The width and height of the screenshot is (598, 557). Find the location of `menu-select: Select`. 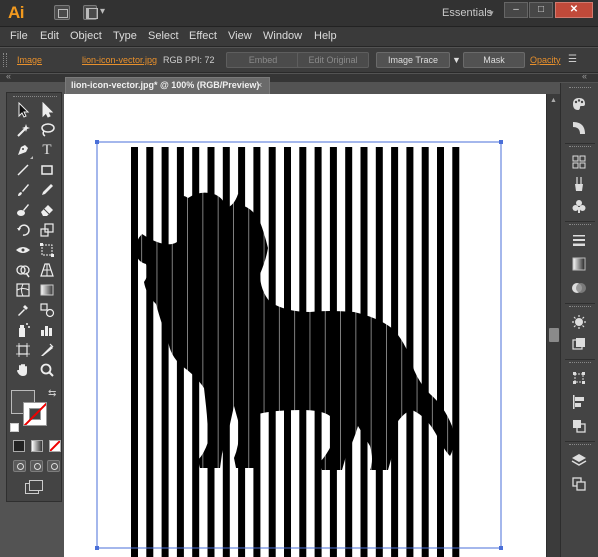

menu-select: Select is located at coordinates (163, 36).